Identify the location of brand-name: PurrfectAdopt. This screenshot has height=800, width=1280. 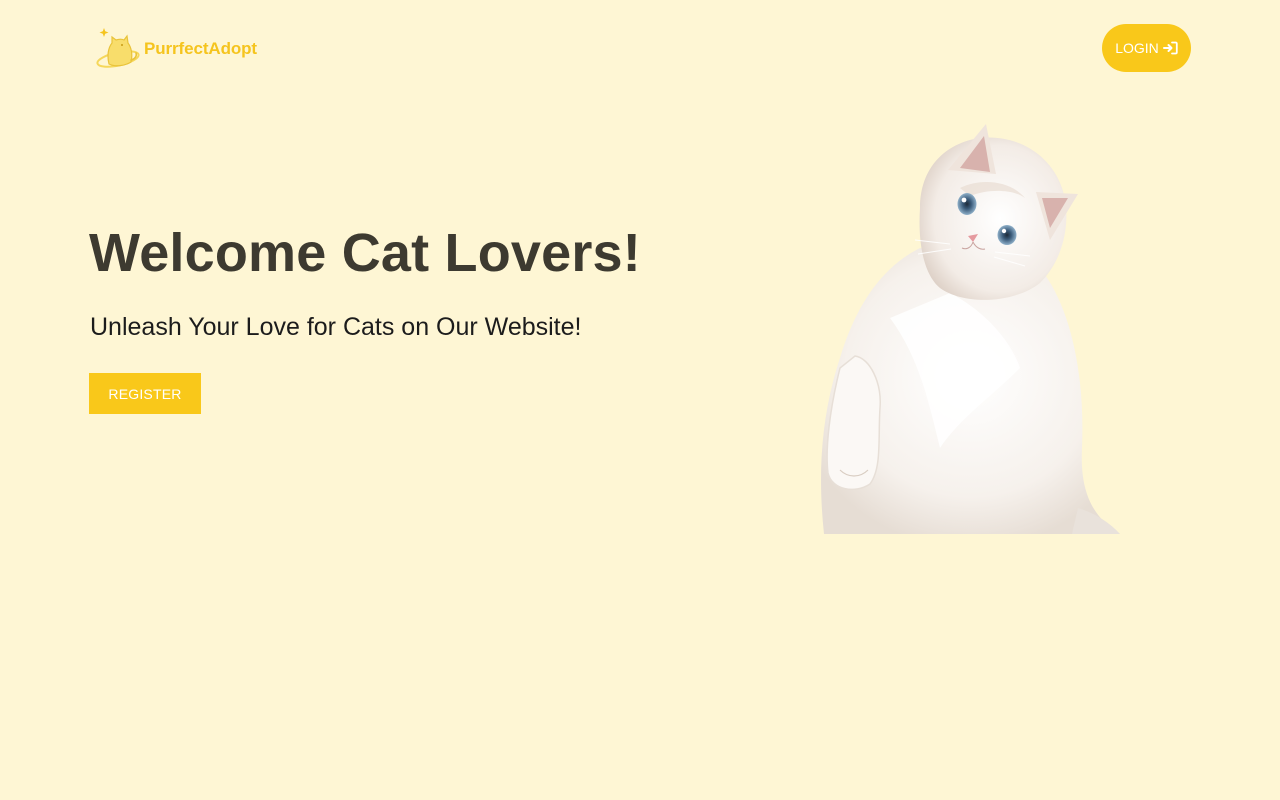
(200, 48).